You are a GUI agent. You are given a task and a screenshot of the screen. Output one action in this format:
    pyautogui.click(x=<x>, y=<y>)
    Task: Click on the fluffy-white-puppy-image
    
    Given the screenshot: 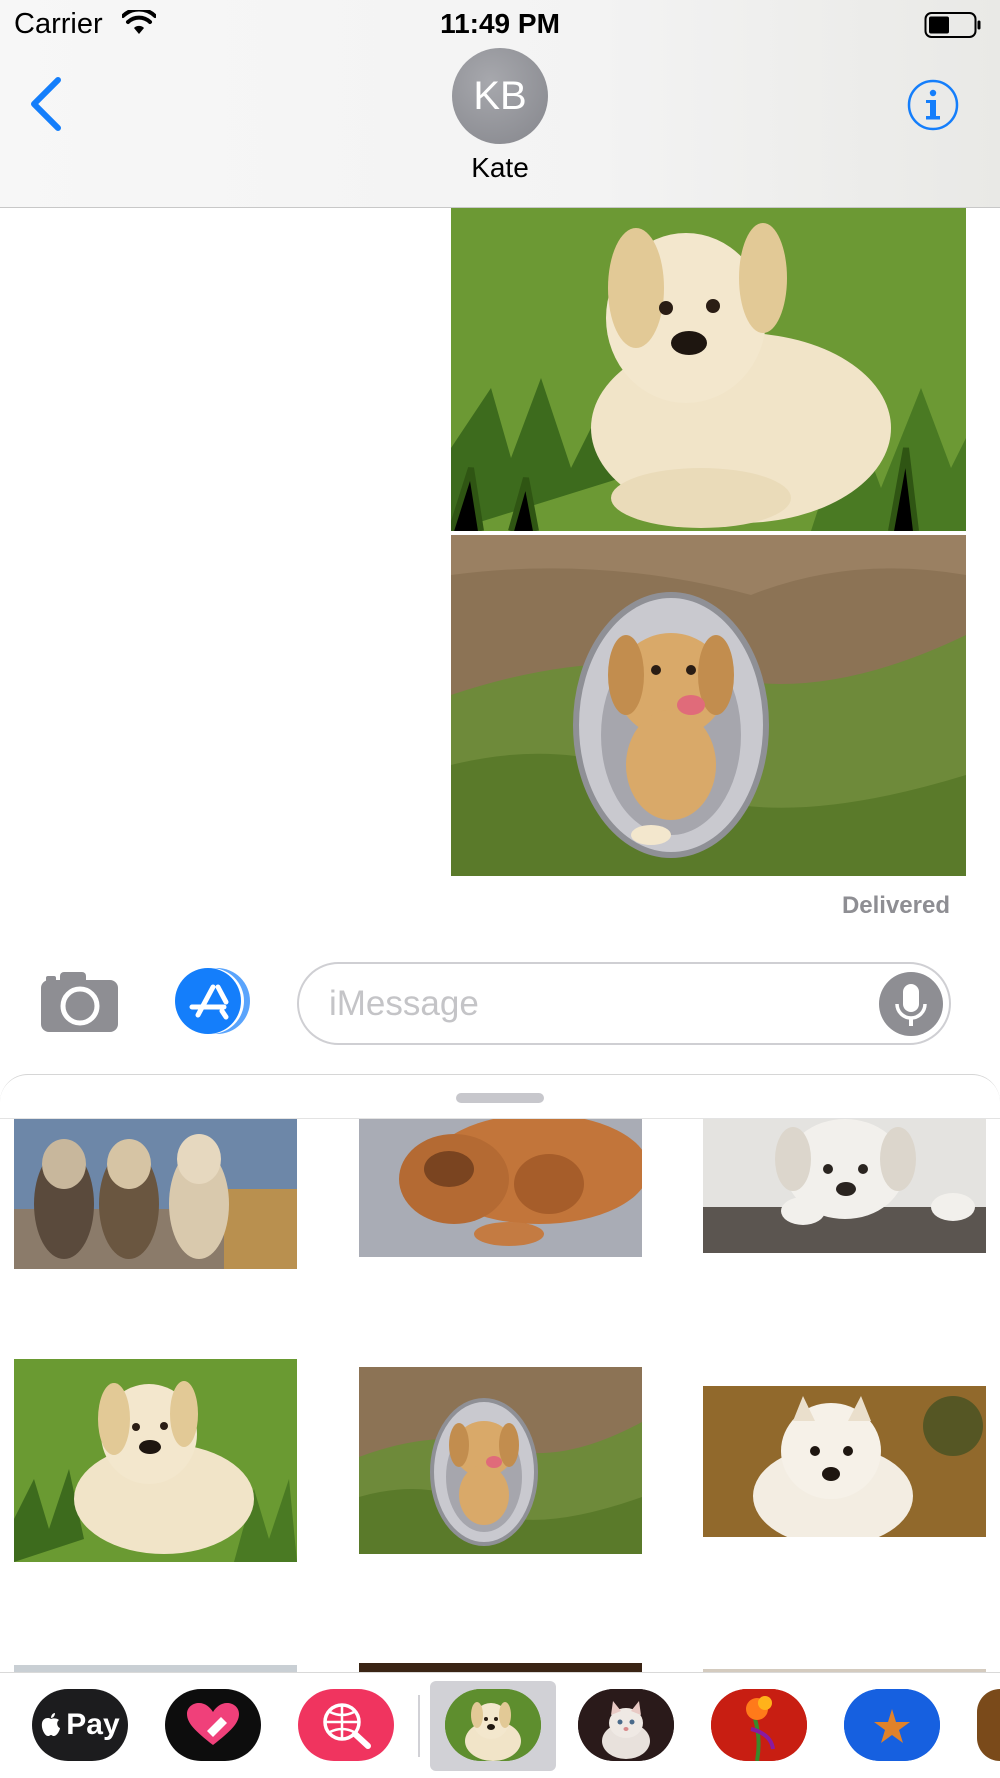 What is the action you would take?
    pyautogui.click(x=844, y=1461)
    